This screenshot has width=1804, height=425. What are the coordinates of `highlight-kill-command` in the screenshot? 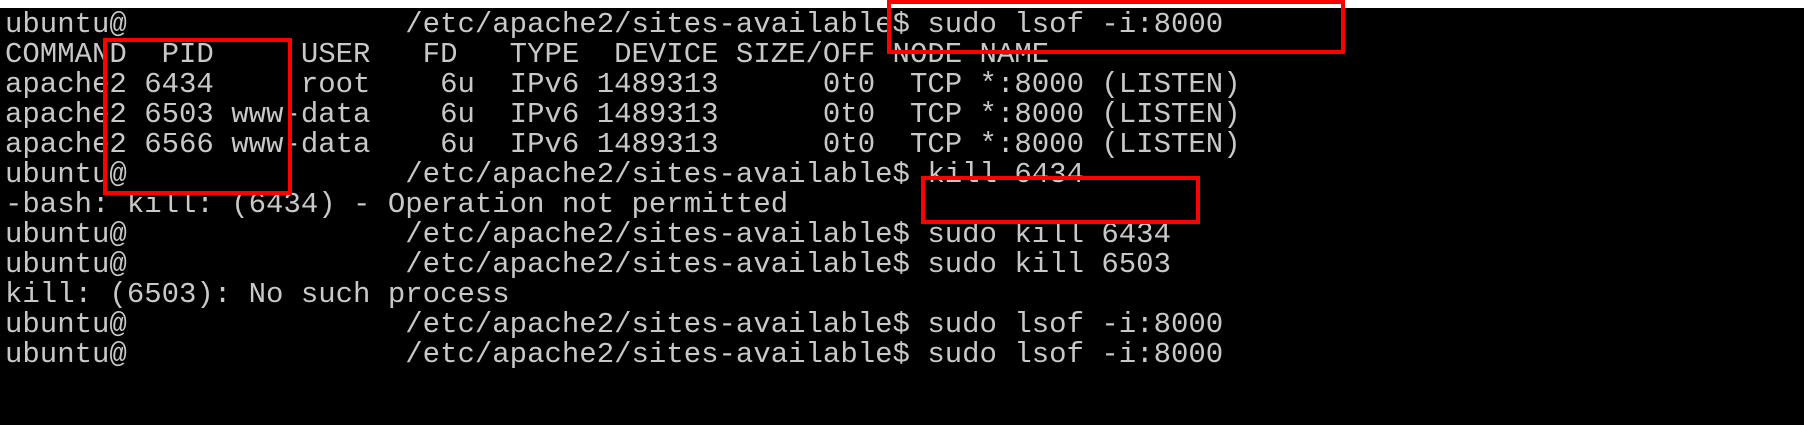 It's located at (1060, 200).